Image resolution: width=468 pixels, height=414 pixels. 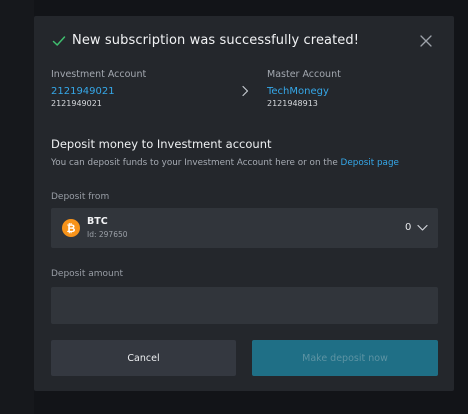 What do you see at coordinates (76, 103) in the screenshot?
I see `investment-account-number: 2121949021` at bounding box center [76, 103].